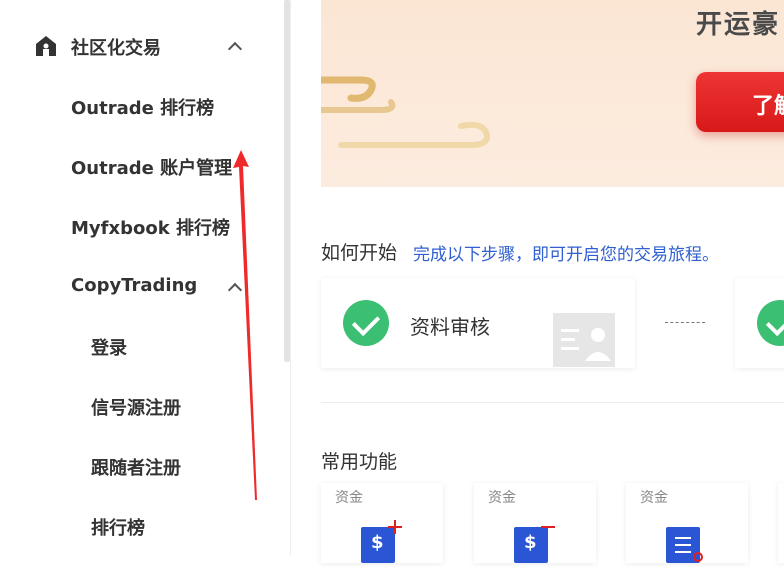 The width and height of the screenshot is (784, 567). What do you see at coordinates (687, 523) in the screenshot?
I see `function-card-records: 资金` at bounding box center [687, 523].